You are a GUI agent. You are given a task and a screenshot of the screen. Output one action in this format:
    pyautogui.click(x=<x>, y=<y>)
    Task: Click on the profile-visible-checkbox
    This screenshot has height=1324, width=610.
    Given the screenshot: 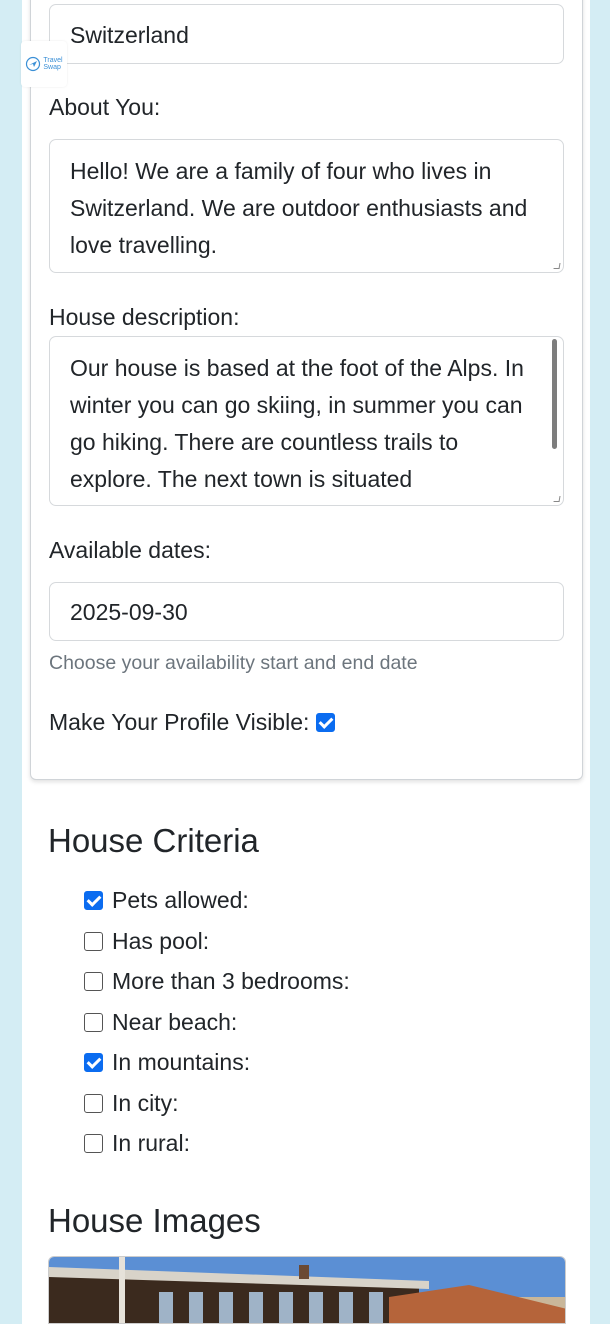 What is the action you would take?
    pyautogui.click(x=326, y=722)
    